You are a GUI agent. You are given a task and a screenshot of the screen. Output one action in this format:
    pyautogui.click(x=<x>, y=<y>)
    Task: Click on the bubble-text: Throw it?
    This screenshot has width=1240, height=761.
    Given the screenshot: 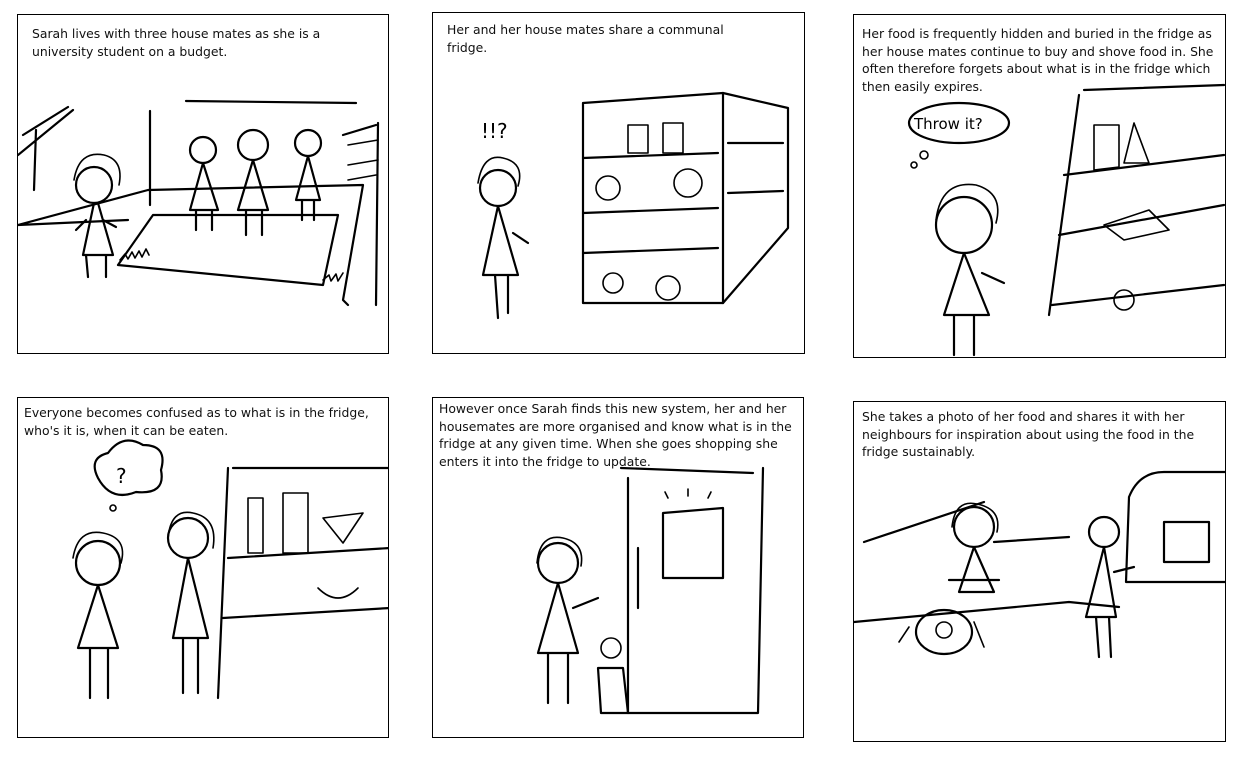 What is the action you would take?
    pyautogui.click(x=948, y=124)
    